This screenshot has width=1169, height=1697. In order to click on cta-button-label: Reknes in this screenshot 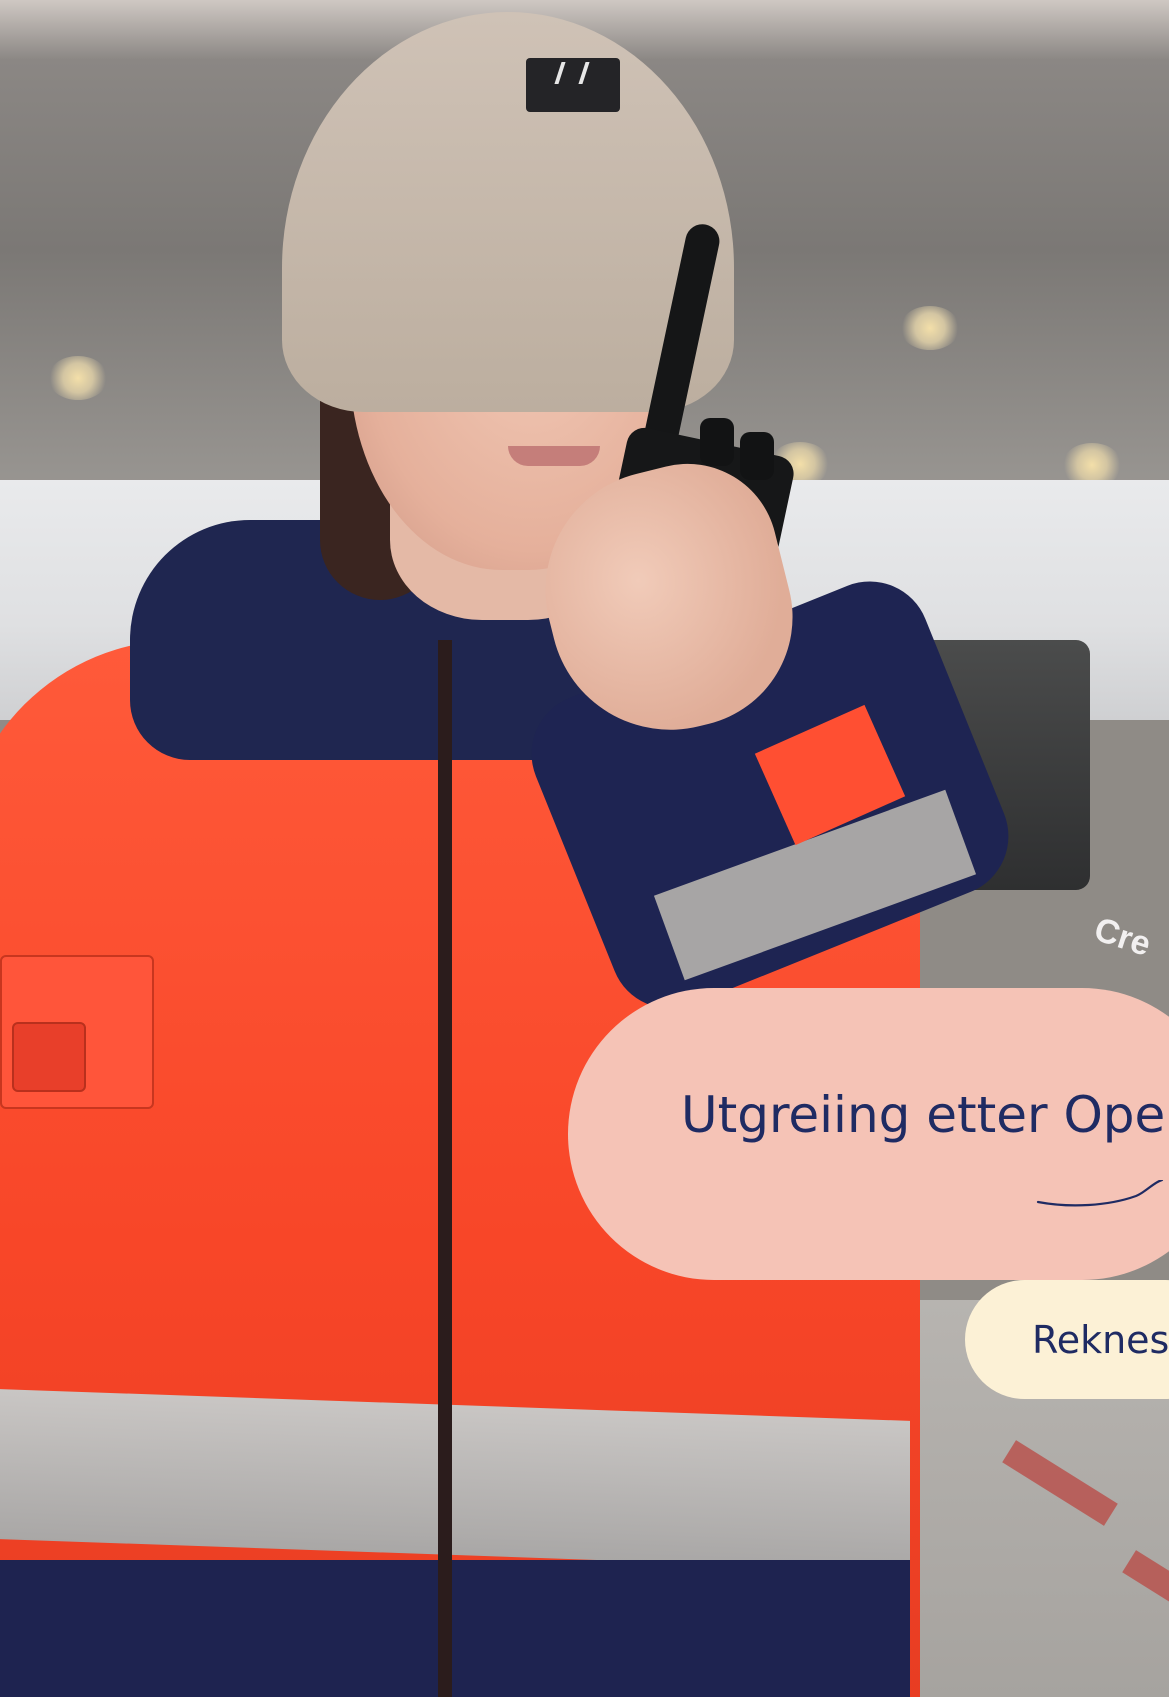, I will do `click(1100, 1340)`.